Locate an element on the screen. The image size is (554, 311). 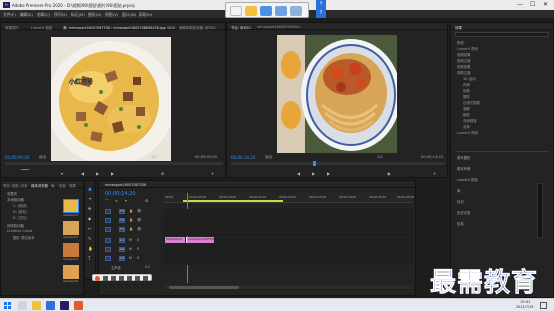
input-method-bar is located at coordinates (122, 277).